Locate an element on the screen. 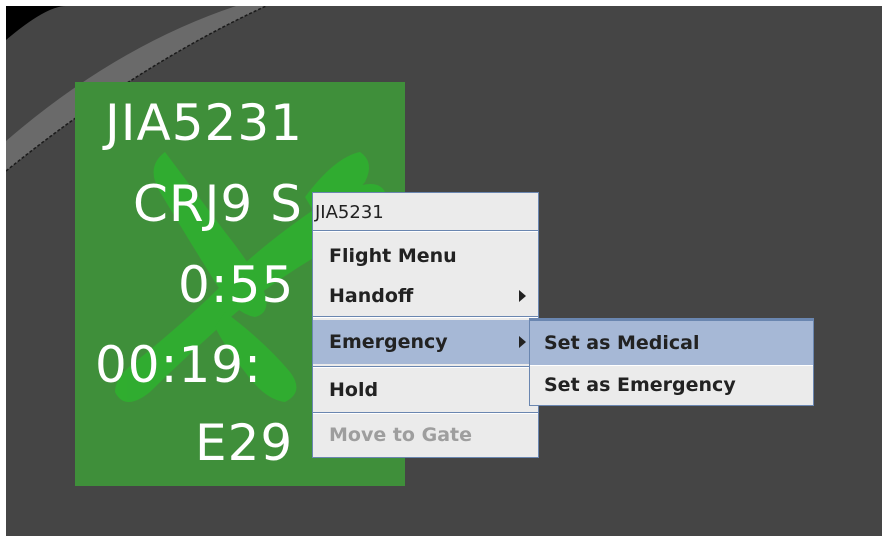 This screenshot has width=882, height=544. submenu-item-label: Set as Medical is located at coordinates (622, 343).